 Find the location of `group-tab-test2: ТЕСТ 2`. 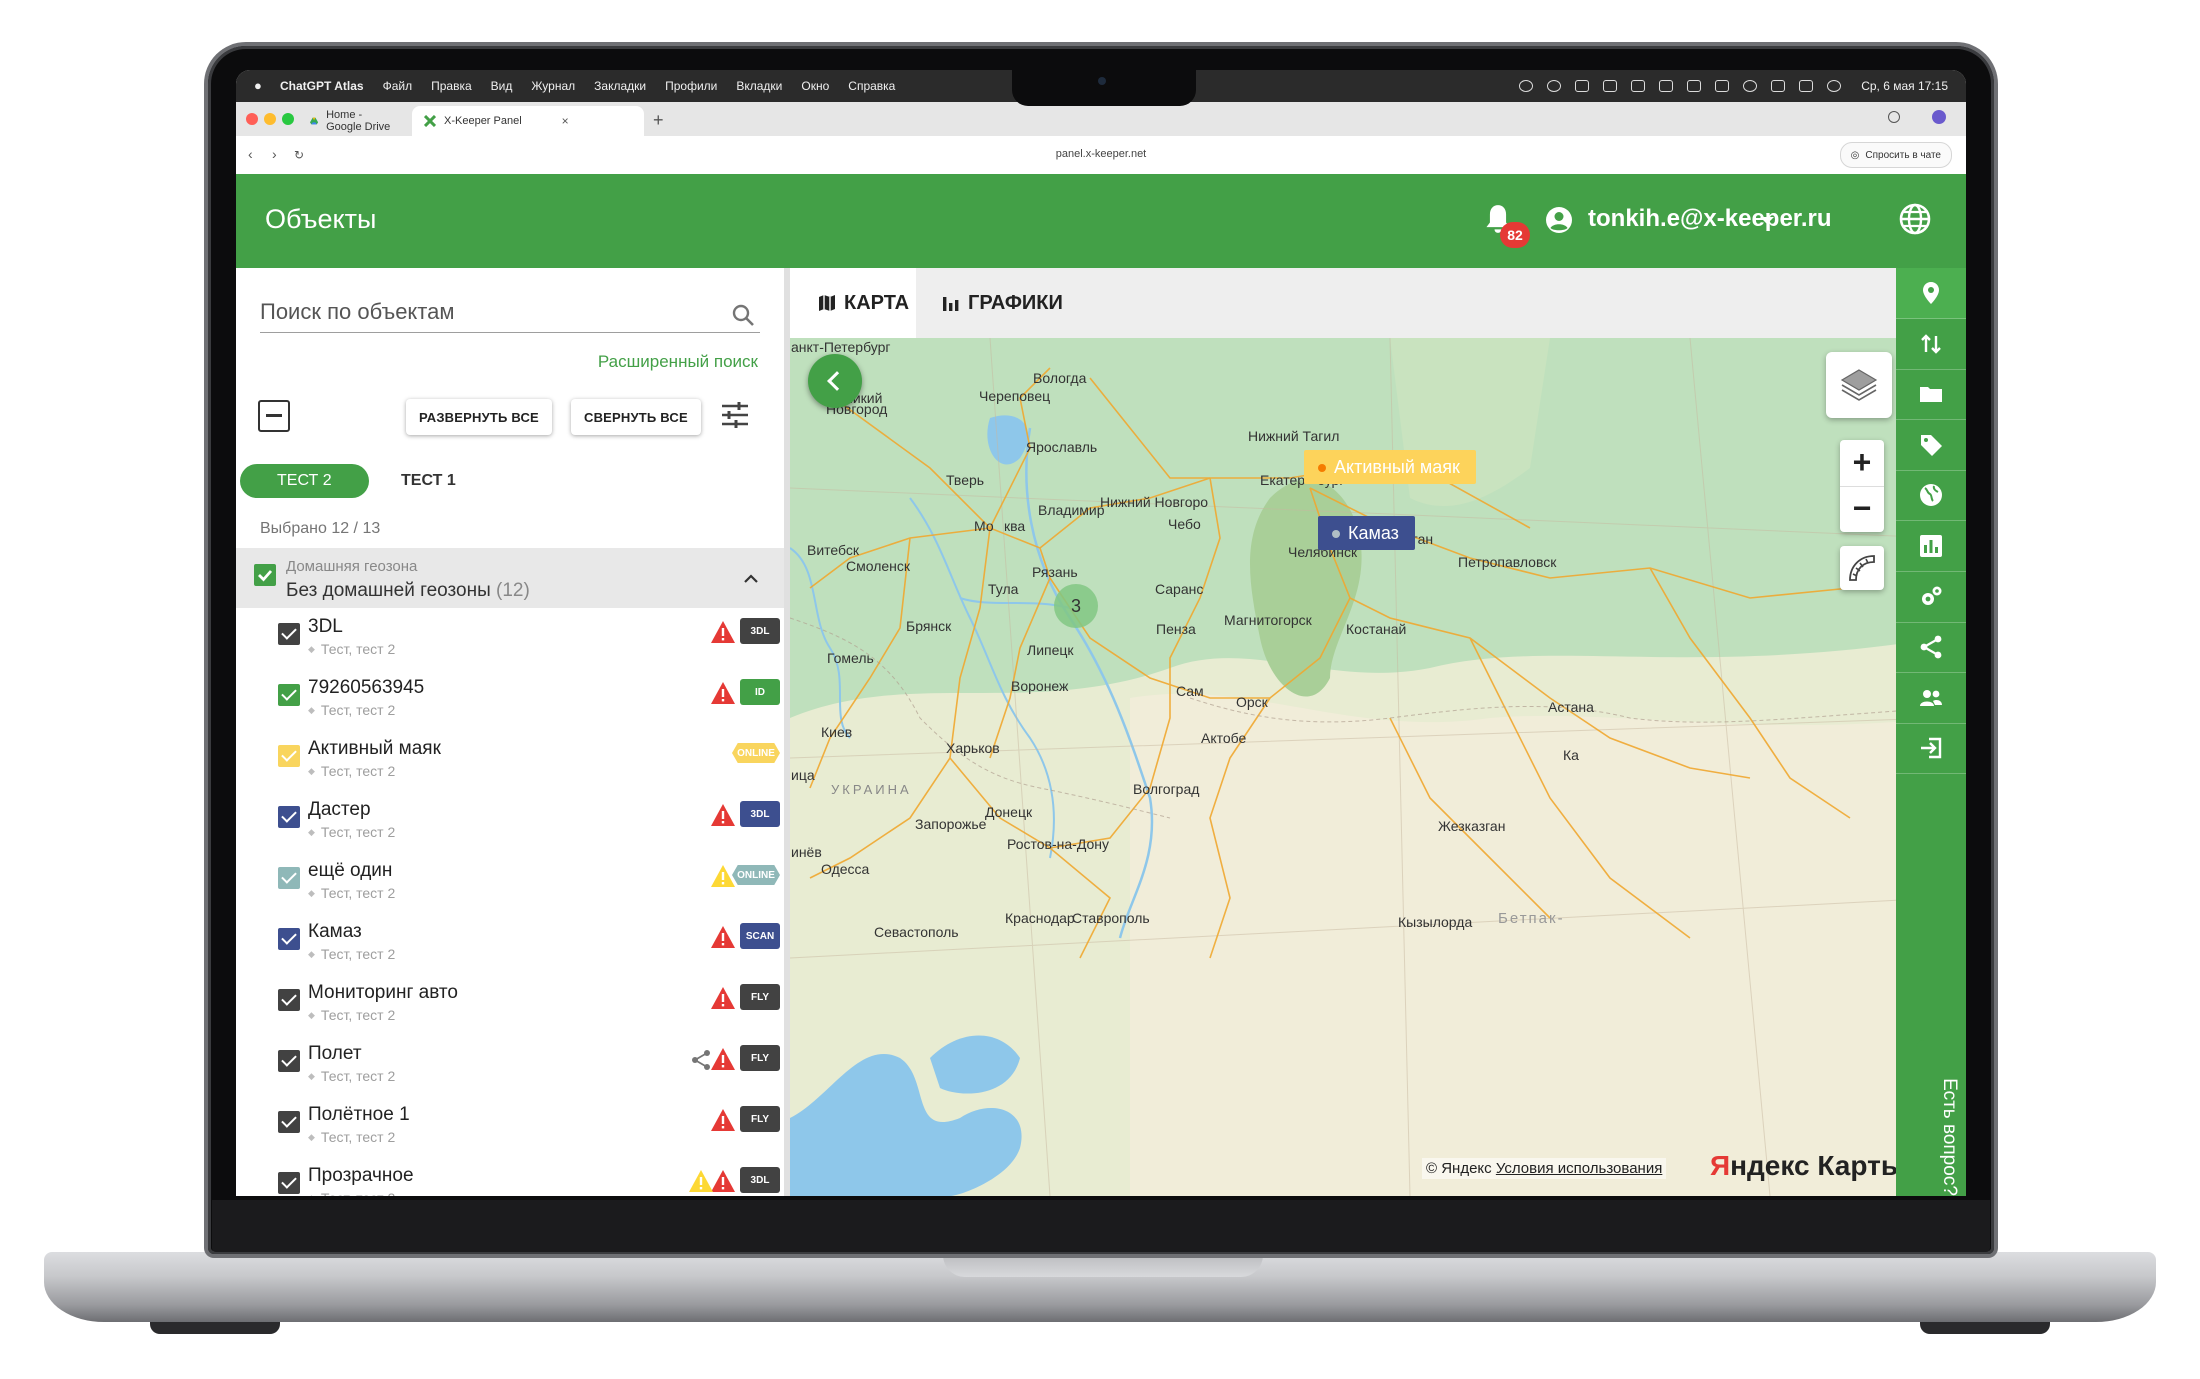

group-tab-test2: ТЕСТ 2 is located at coordinates (304, 481).